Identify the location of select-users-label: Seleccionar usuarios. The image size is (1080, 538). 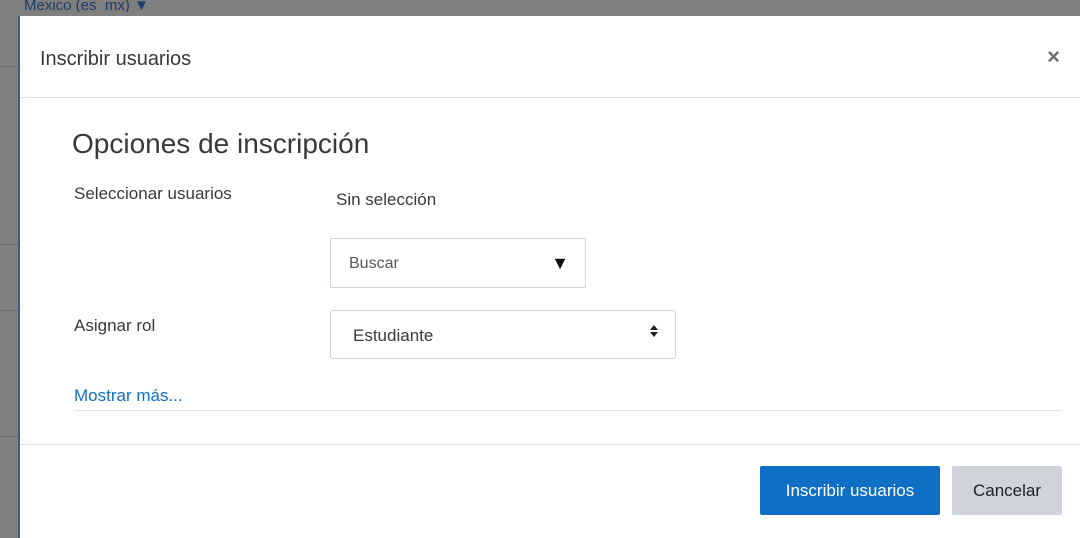
(153, 193).